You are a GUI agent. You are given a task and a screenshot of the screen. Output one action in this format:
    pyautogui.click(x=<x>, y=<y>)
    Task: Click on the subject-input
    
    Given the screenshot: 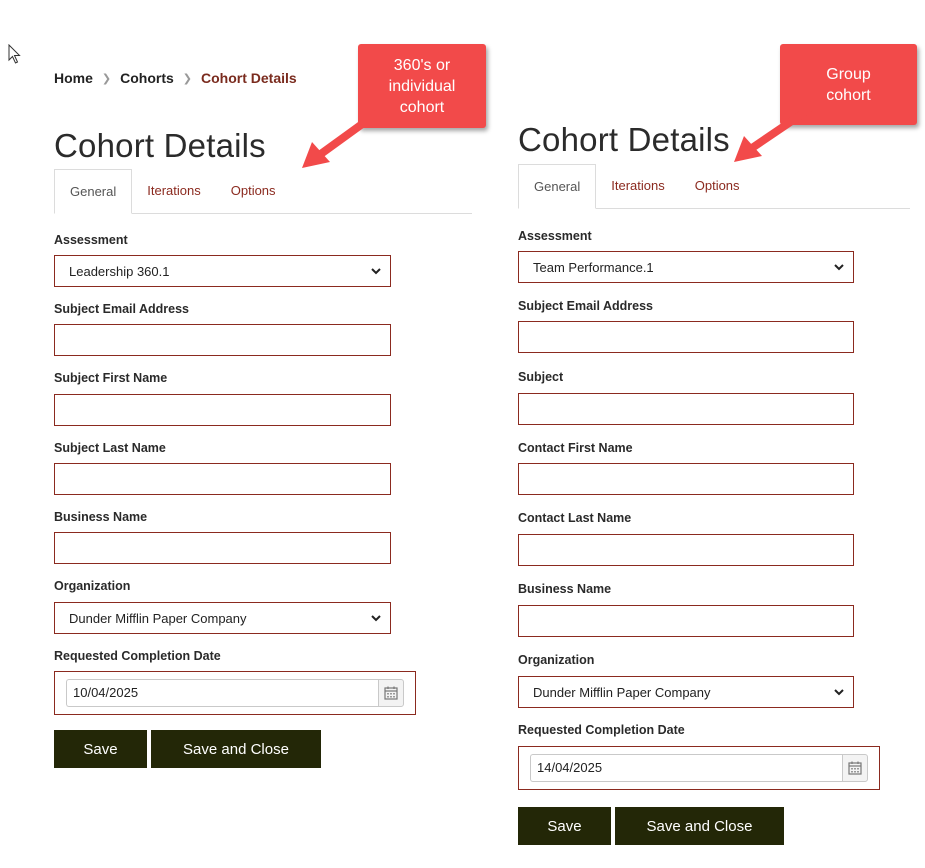 What is the action you would take?
    pyautogui.click(x=686, y=409)
    